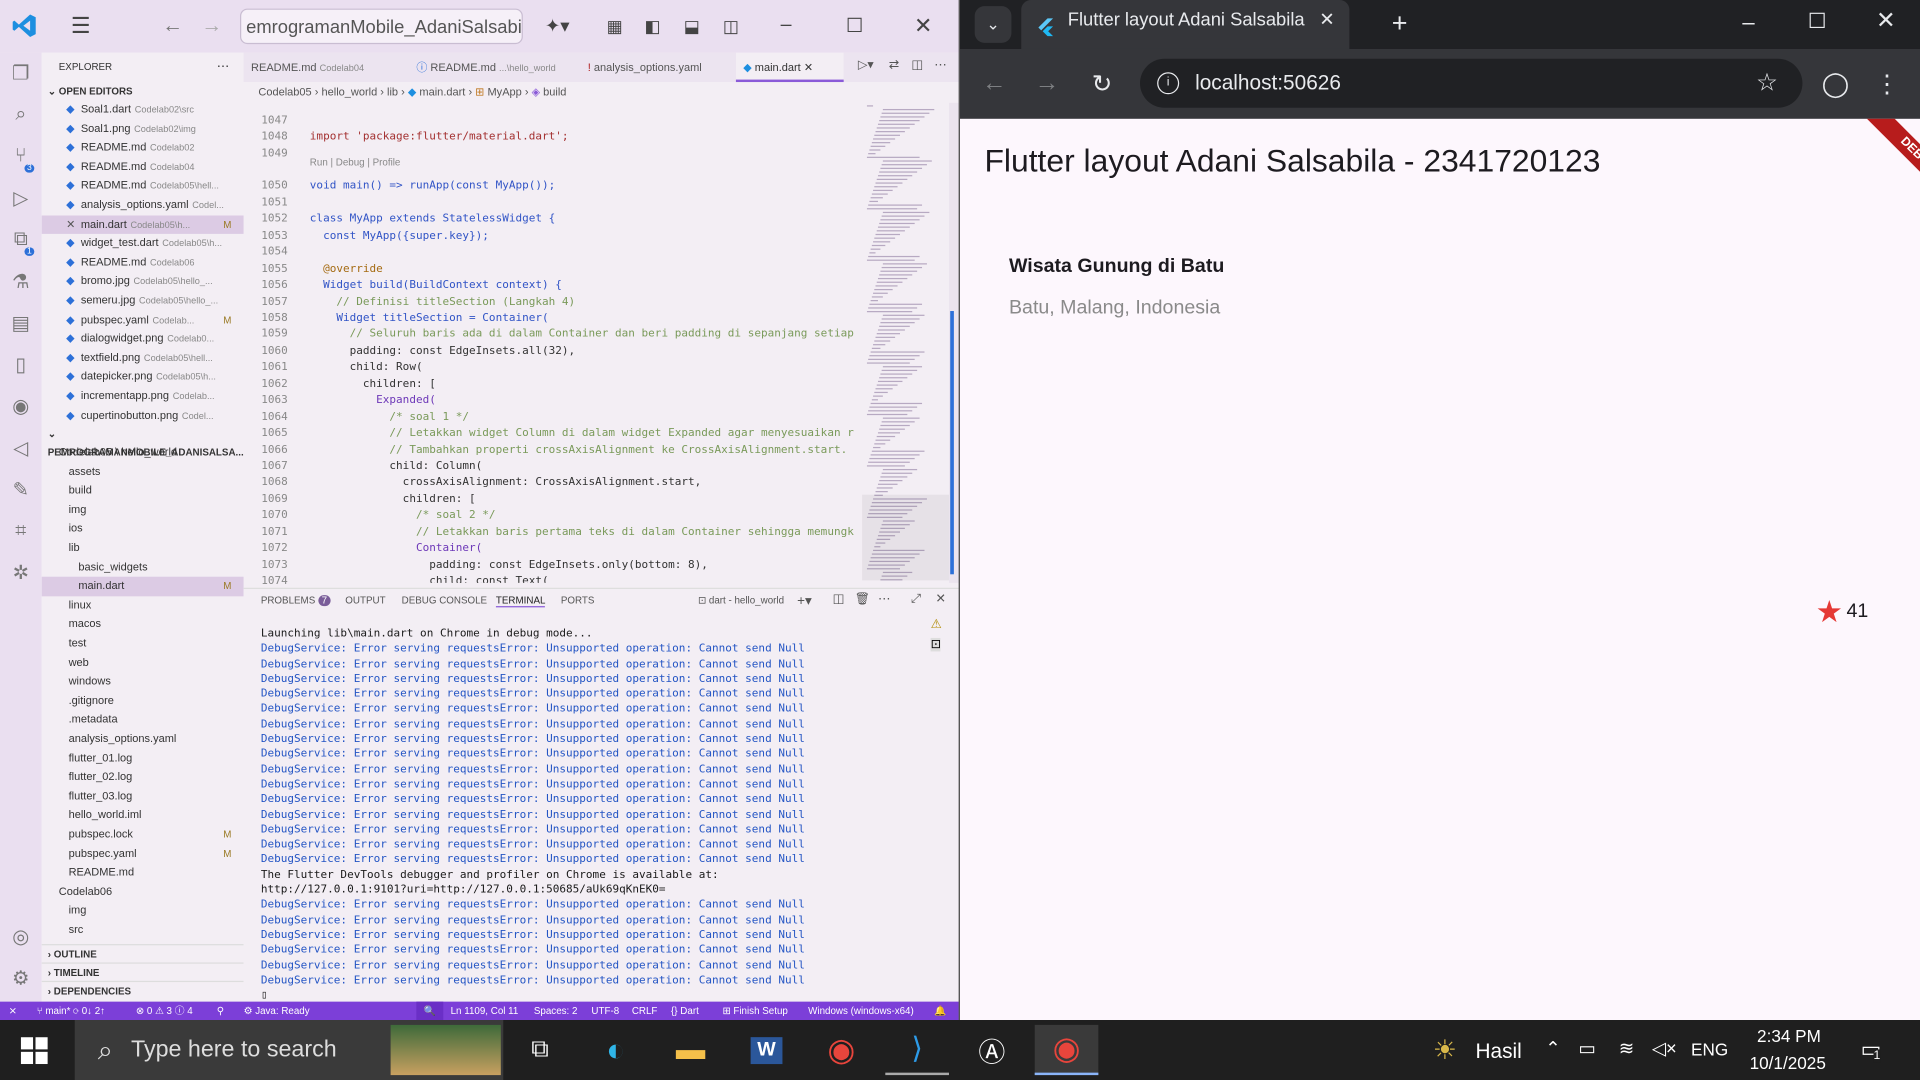 This screenshot has height=1080, width=1920. Describe the element at coordinates (143, 872) in the screenshot. I see `tree-item: README.md` at that location.